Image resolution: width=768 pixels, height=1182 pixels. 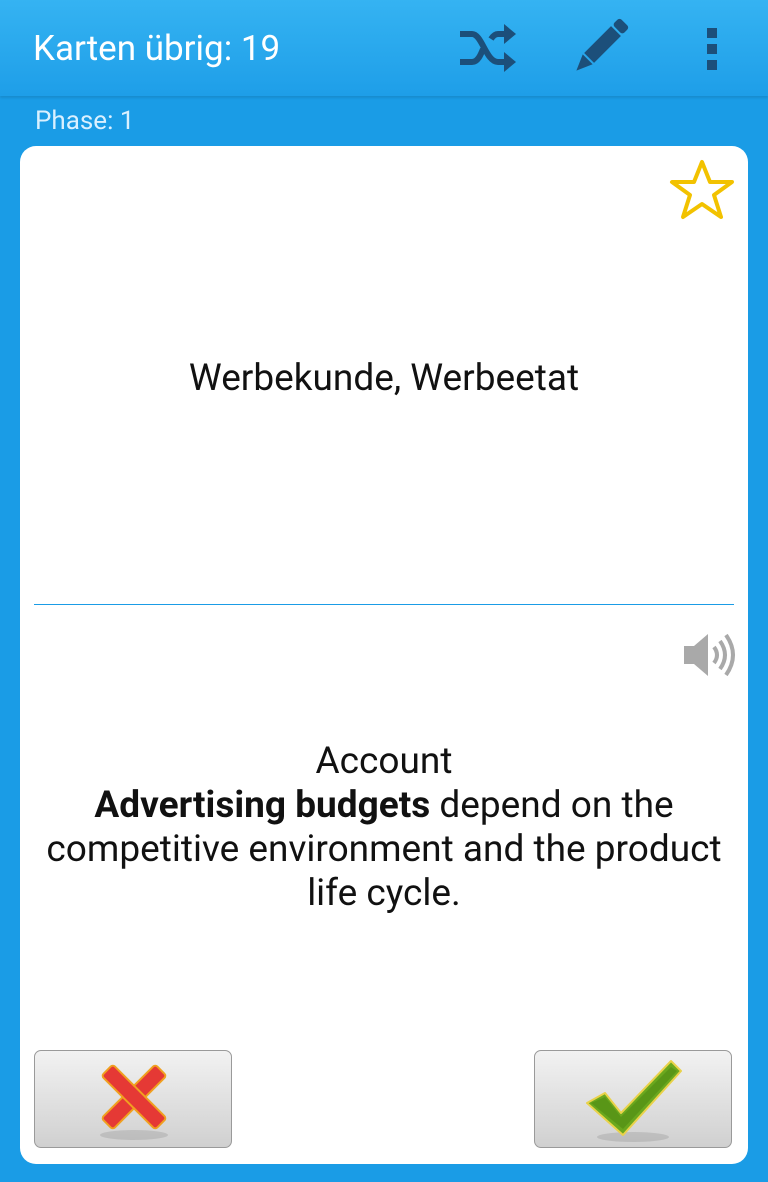 I want to click on card-divider, so click(x=384, y=604).